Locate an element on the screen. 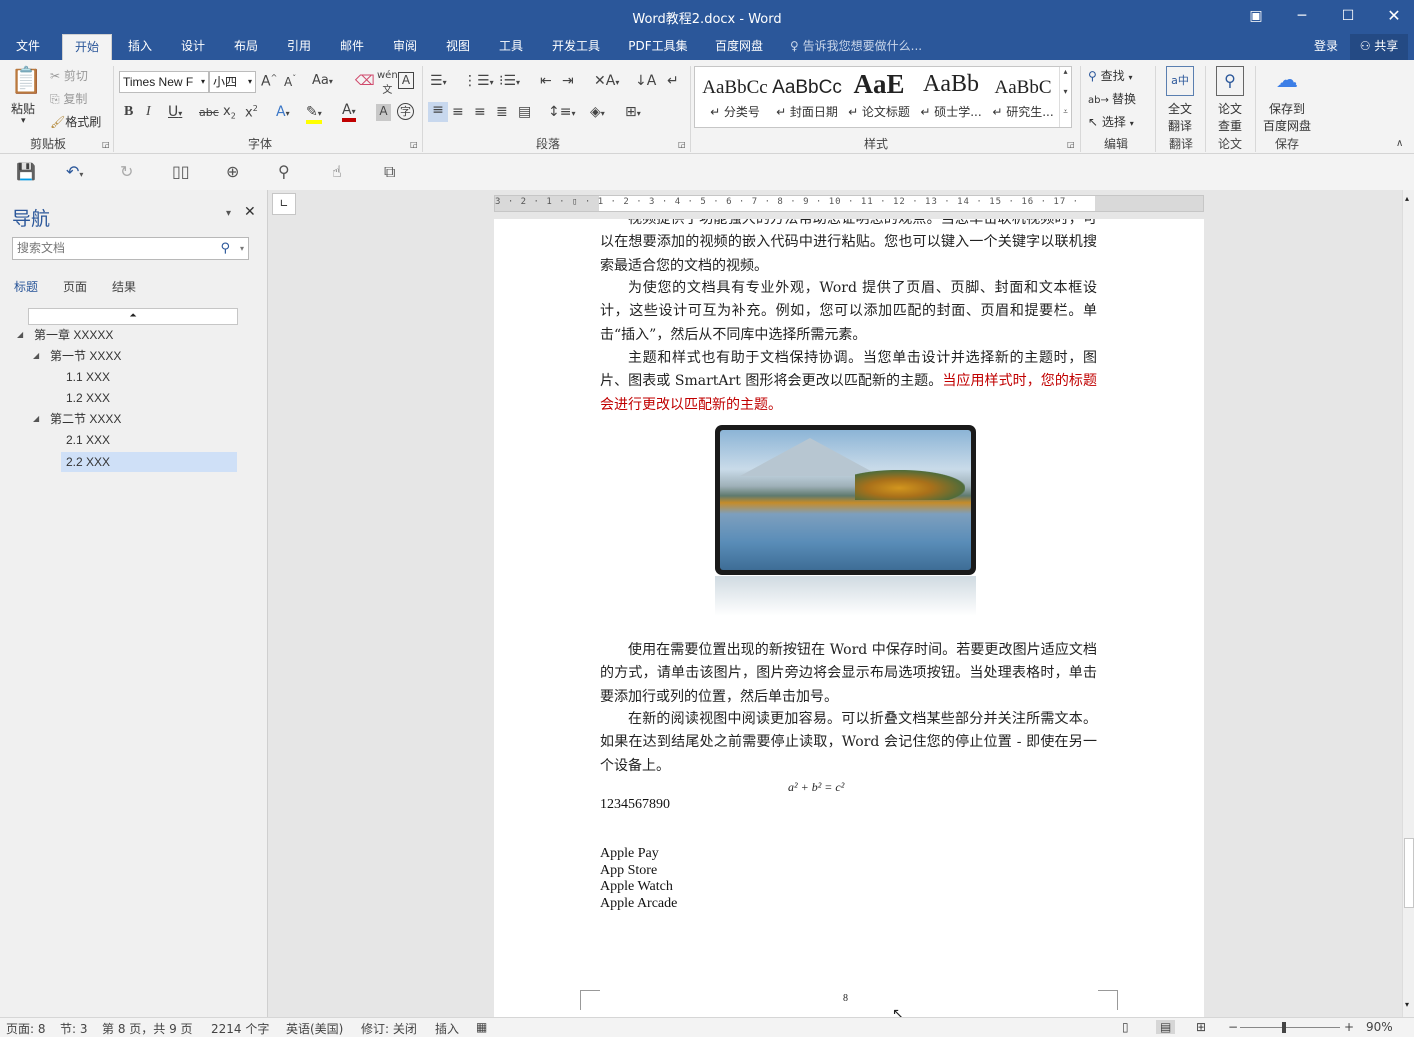 The width and height of the screenshot is (1414, 1037). translate-document-icon: a中 is located at coordinates (1180, 81).